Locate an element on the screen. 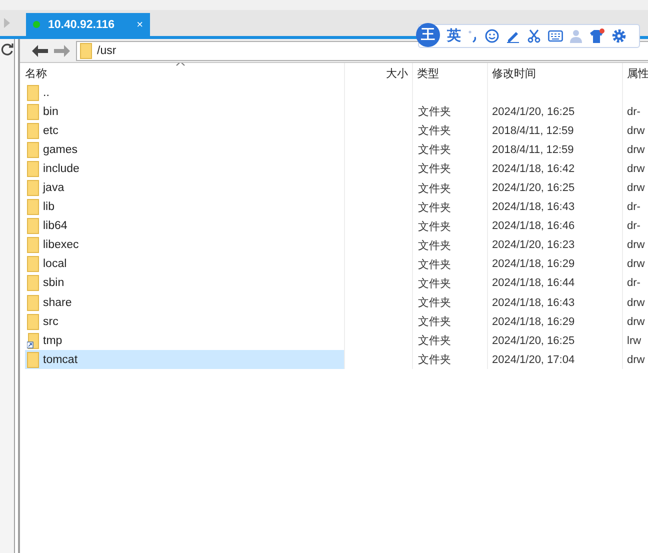 The width and height of the screenshot is (648, 553). modified-cell: 2024/1/18, 16:42 is located at coordinates (533, 168).